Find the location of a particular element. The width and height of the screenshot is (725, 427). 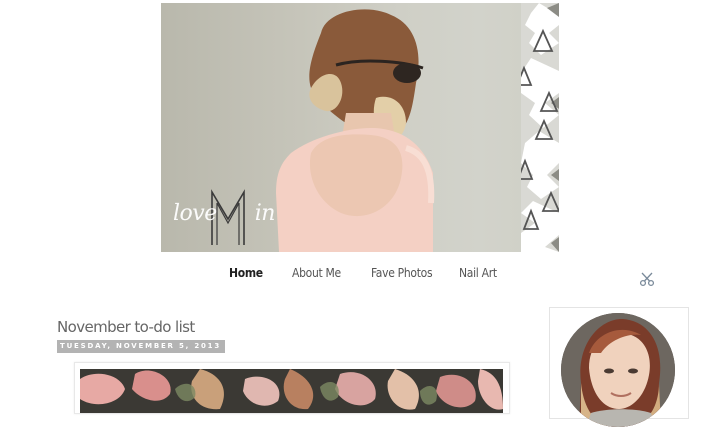

nav-about-me: About Me is located at coordinates (316, 273).